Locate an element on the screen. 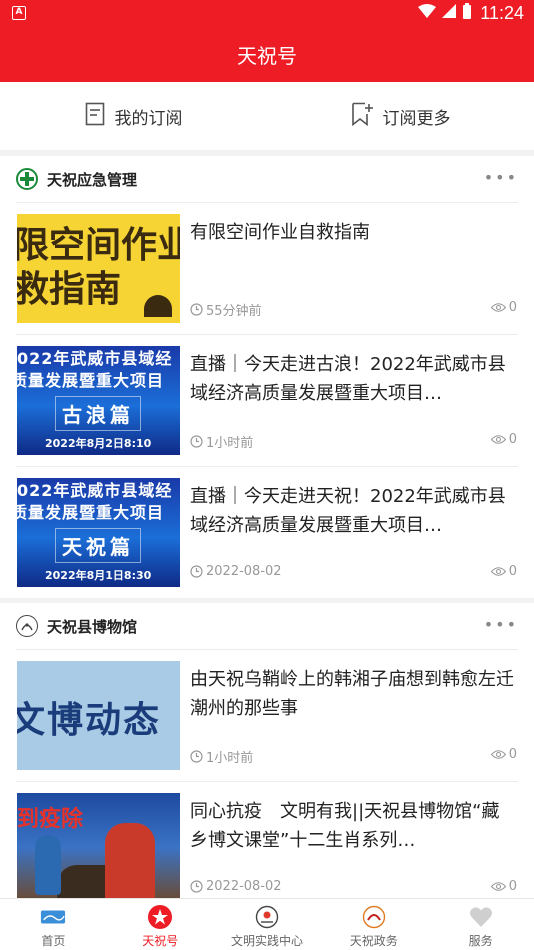  nav-civilization-center: 文明实践中心 is located at coordinates (267, 924).